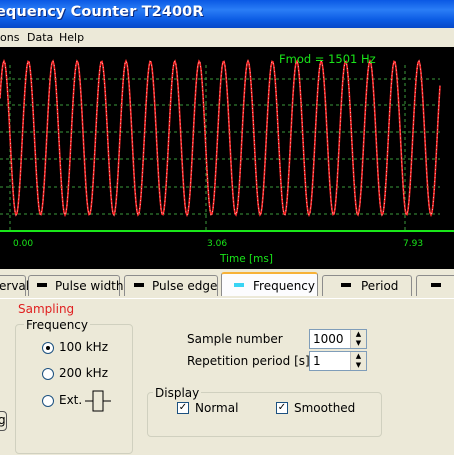 This screenshot has height=455, width=454. I want to click on radio-ext, so click(48, 401).